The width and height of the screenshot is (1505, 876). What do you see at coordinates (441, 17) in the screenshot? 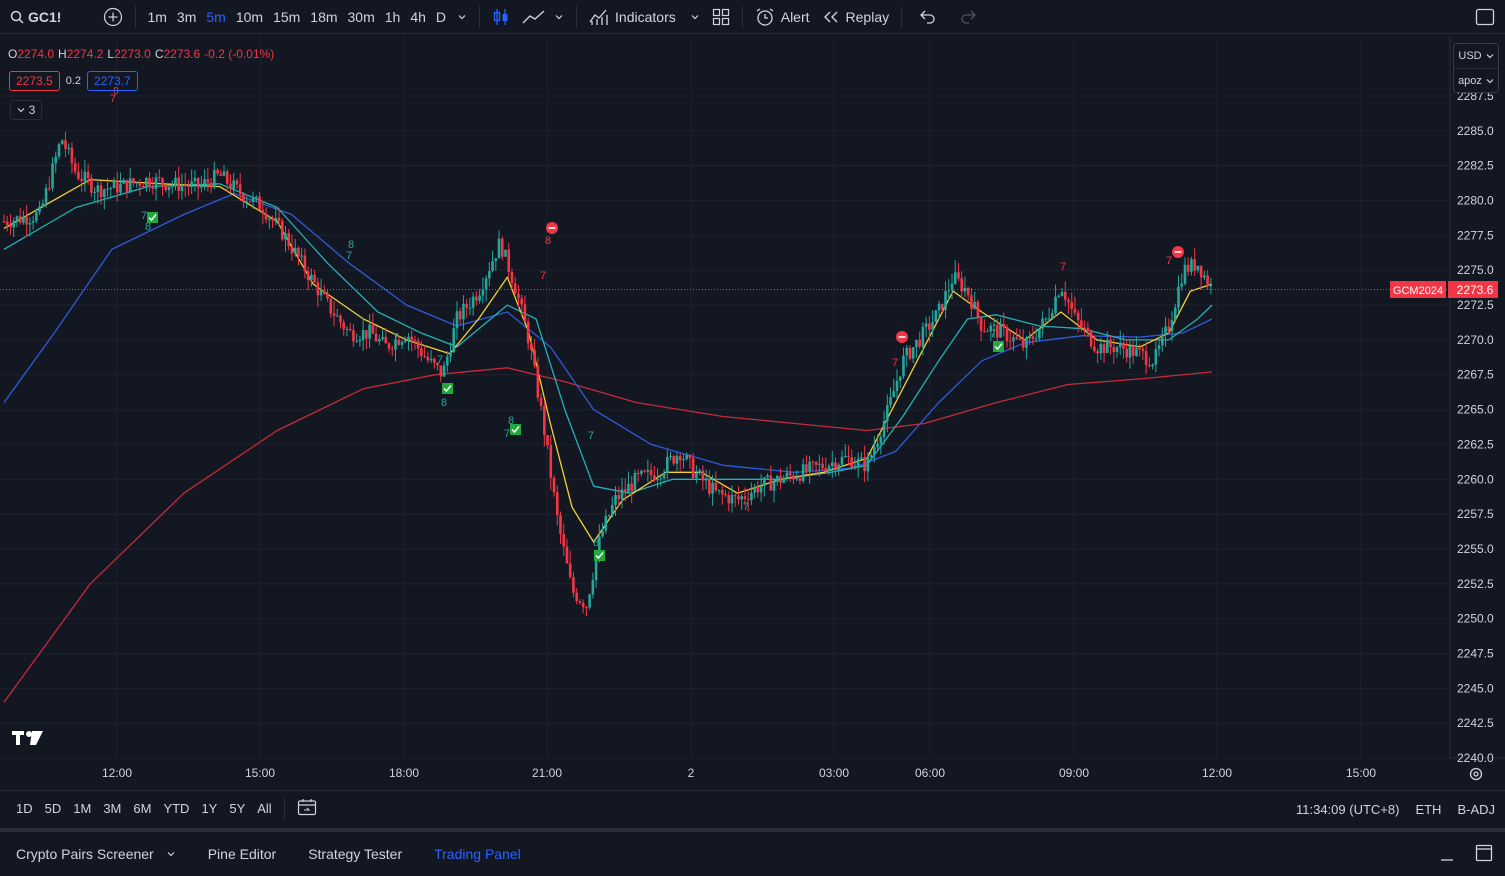
I see `interval-d-button: D` at bounding box center [441, 17].